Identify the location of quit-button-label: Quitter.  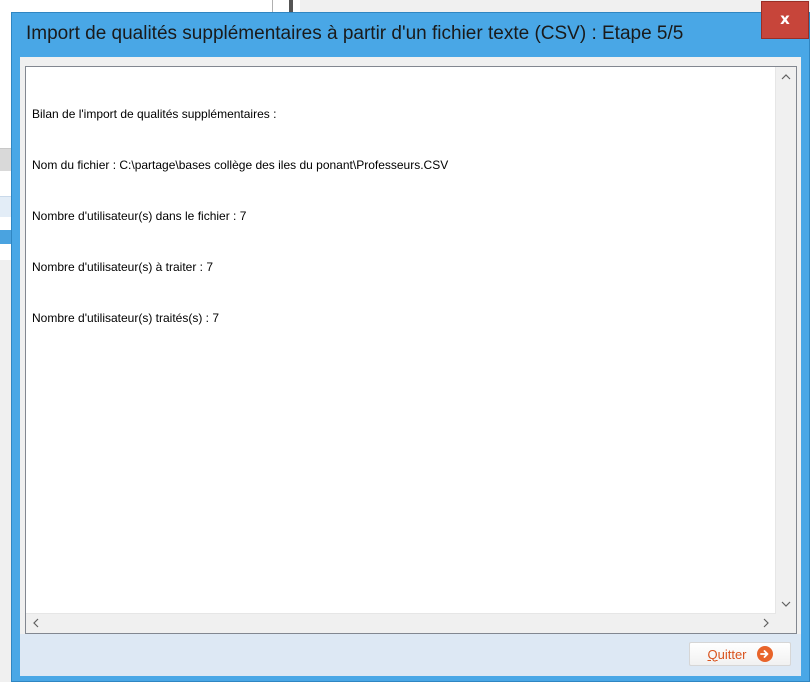
(727, 654).